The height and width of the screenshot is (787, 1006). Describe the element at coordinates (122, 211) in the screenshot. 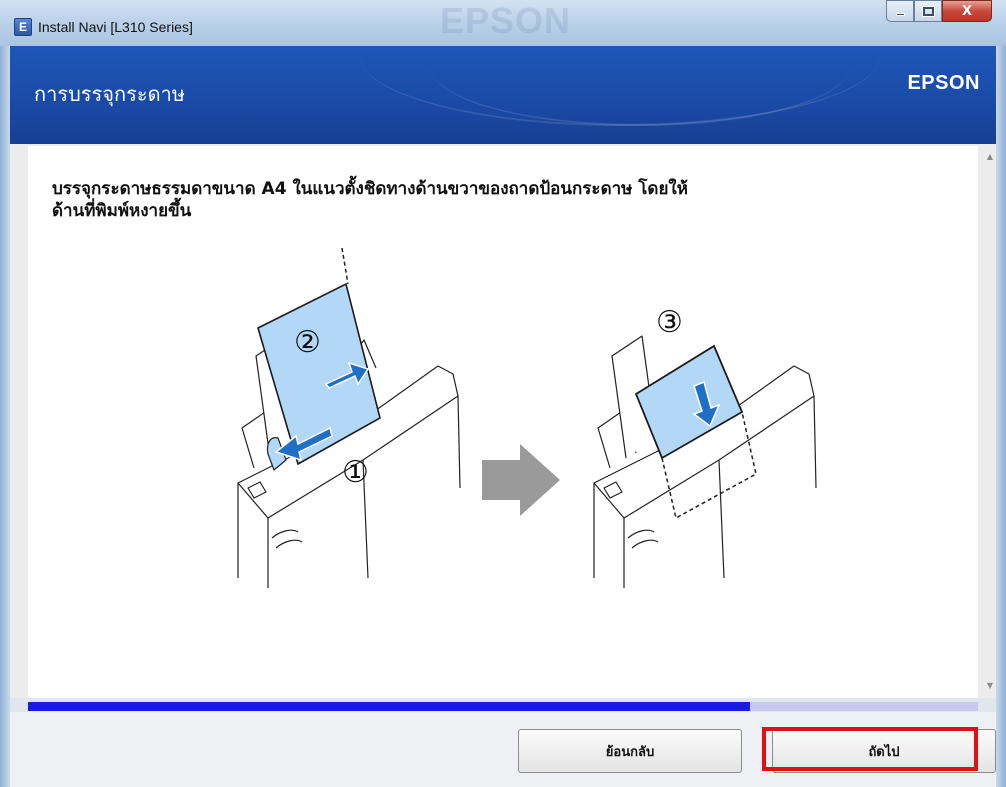

I see `instruction-line-2: ด้านที่พิมพ์หงายขึ้น` at that location.